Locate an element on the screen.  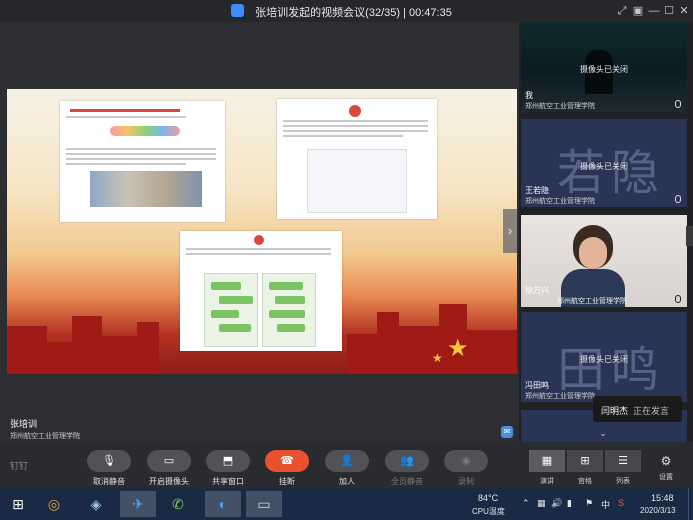
speaker-view-icon: ▦ is located at coordinates (547, 461).